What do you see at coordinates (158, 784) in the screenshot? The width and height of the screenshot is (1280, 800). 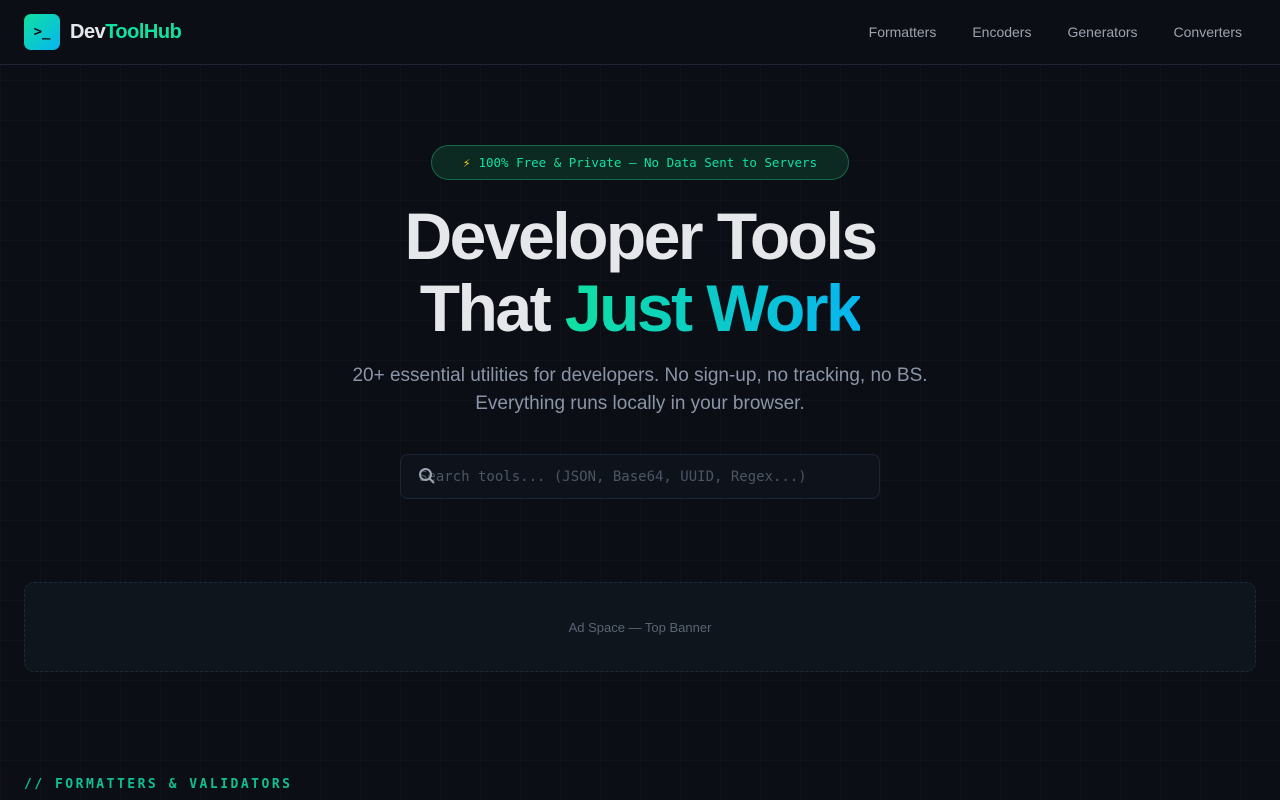 I see `section-heading: // FORMATTERS & VALIDATORS` at bounding box center [158, 784].